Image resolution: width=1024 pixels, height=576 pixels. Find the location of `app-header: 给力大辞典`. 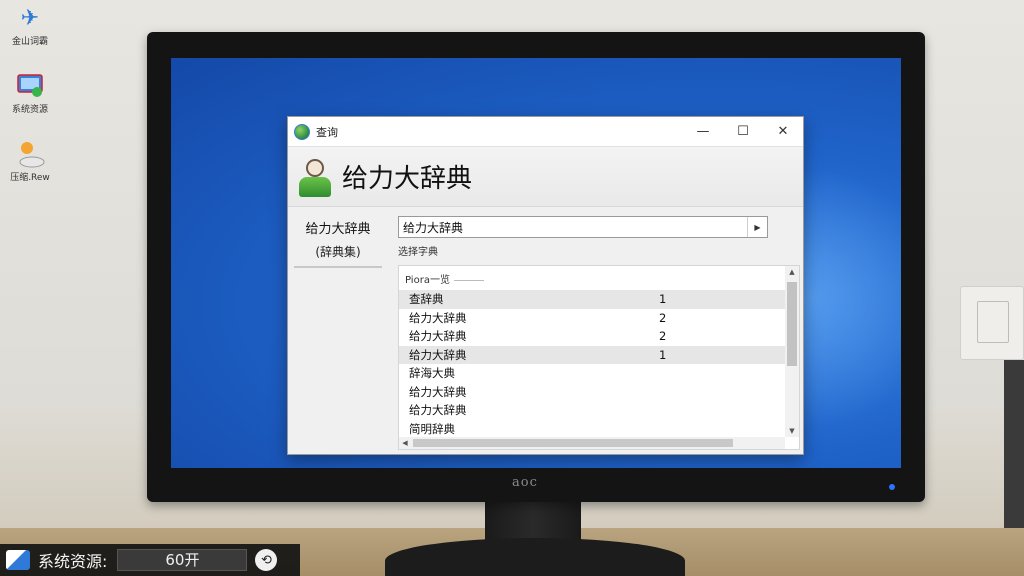

app-header: 给力大辞典 is located at coordinates (545, 177).